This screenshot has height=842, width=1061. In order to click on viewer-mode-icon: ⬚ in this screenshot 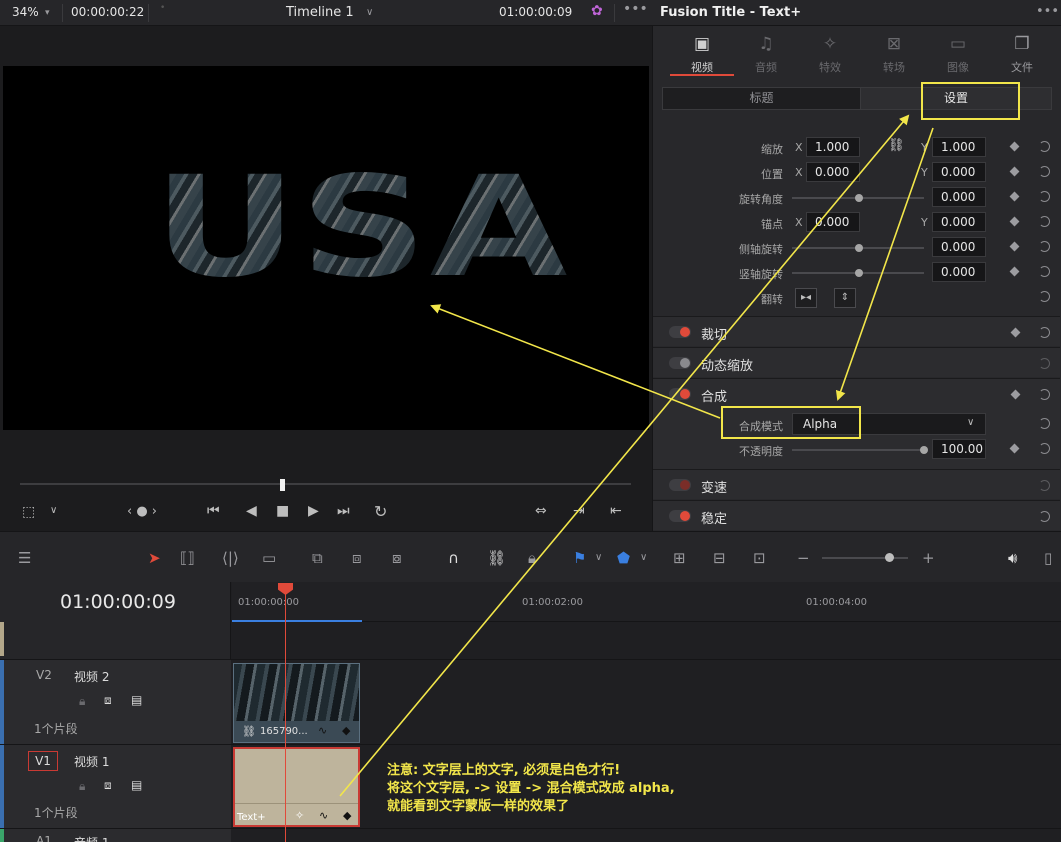, I will do `click(28, 512)`.